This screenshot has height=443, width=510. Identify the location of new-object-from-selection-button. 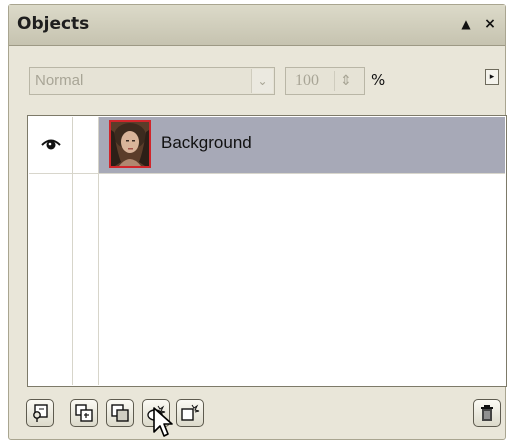
(120, 413).